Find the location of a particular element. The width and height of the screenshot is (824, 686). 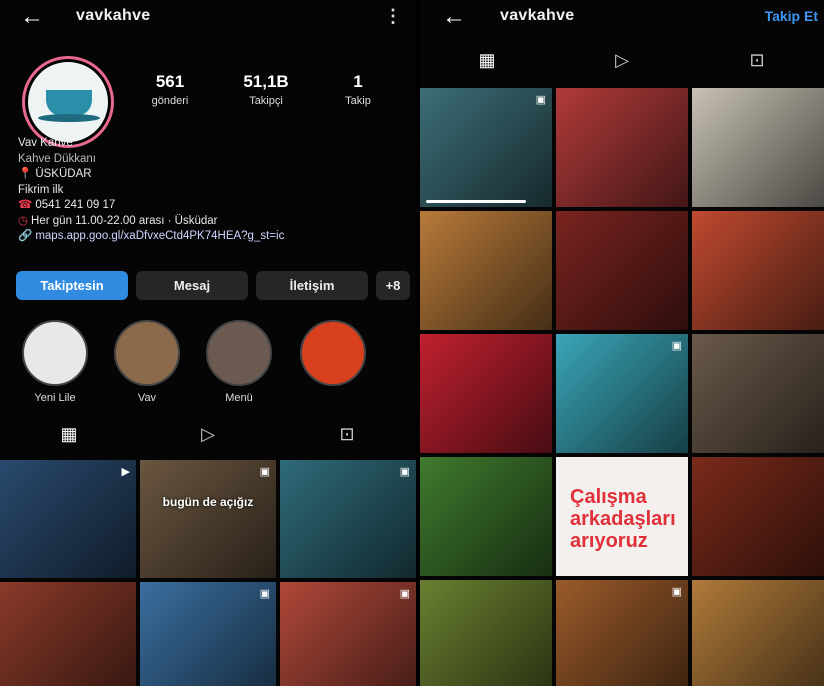

post-thumbnail: ▶ is located at coordinates (68, 519).